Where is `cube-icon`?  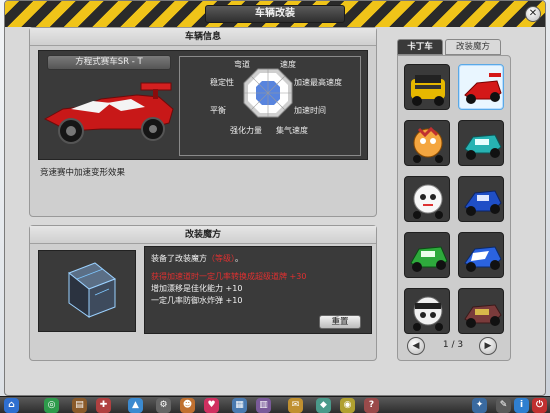 cube-icon is located at coordinates (92, 290).